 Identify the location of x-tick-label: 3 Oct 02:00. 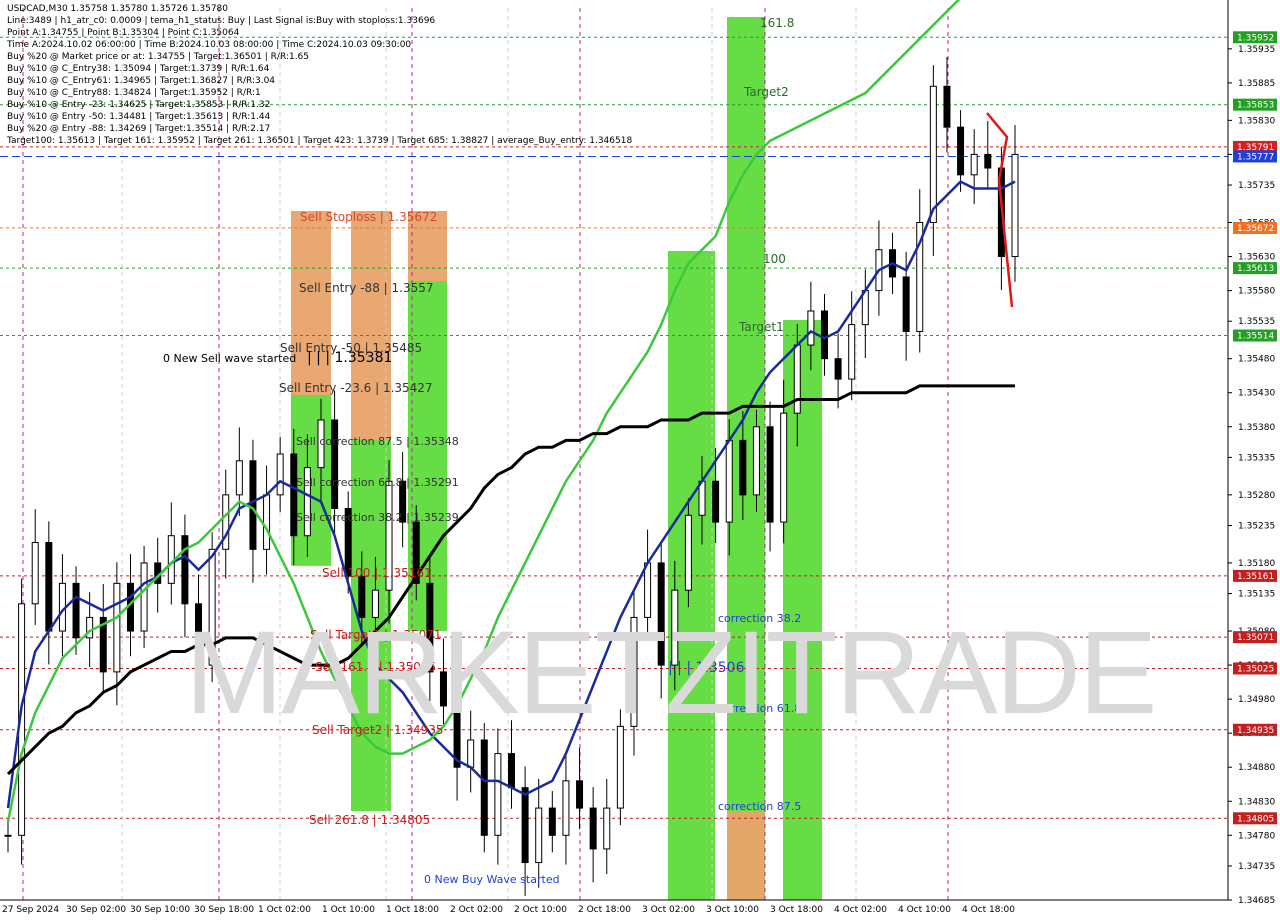
(668, 910).